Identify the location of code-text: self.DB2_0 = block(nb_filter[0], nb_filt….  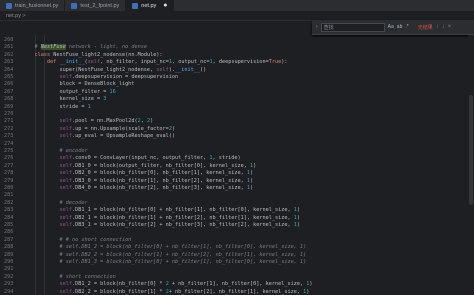
(156, 173).